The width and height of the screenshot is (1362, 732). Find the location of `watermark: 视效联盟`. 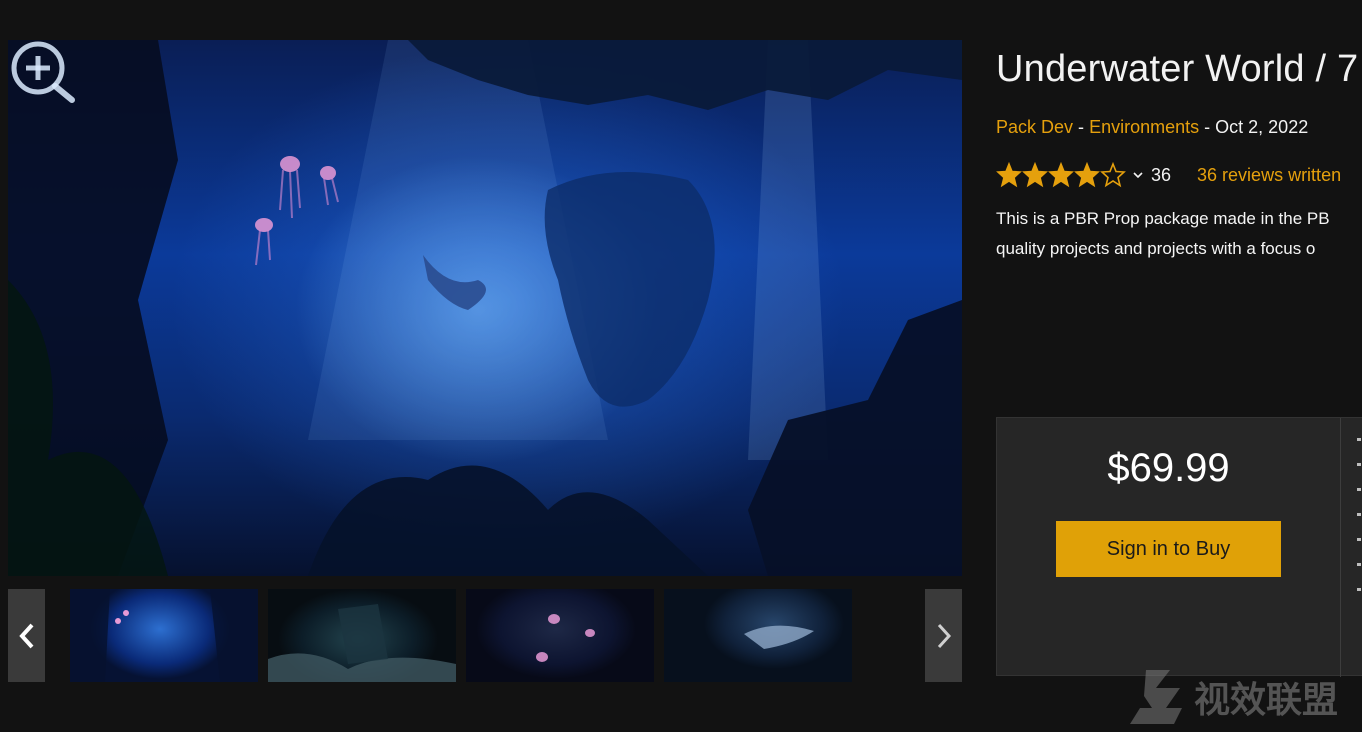

watermark: 视效联盟 is located at coordinates (1232, 697).